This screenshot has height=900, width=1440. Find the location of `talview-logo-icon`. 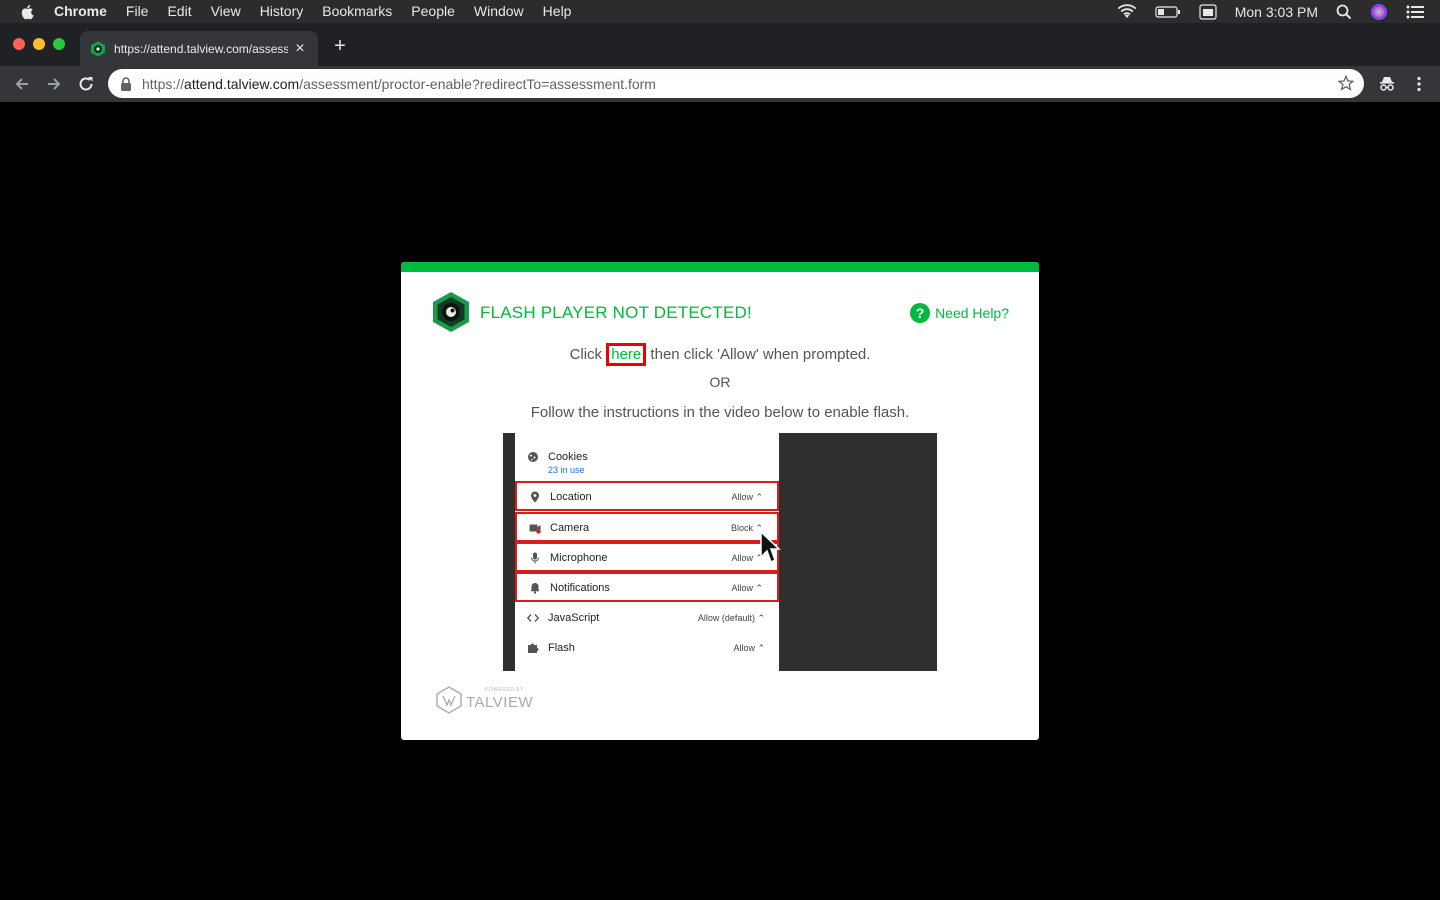

talview-logo-icon is located at coordinates (451, 312).